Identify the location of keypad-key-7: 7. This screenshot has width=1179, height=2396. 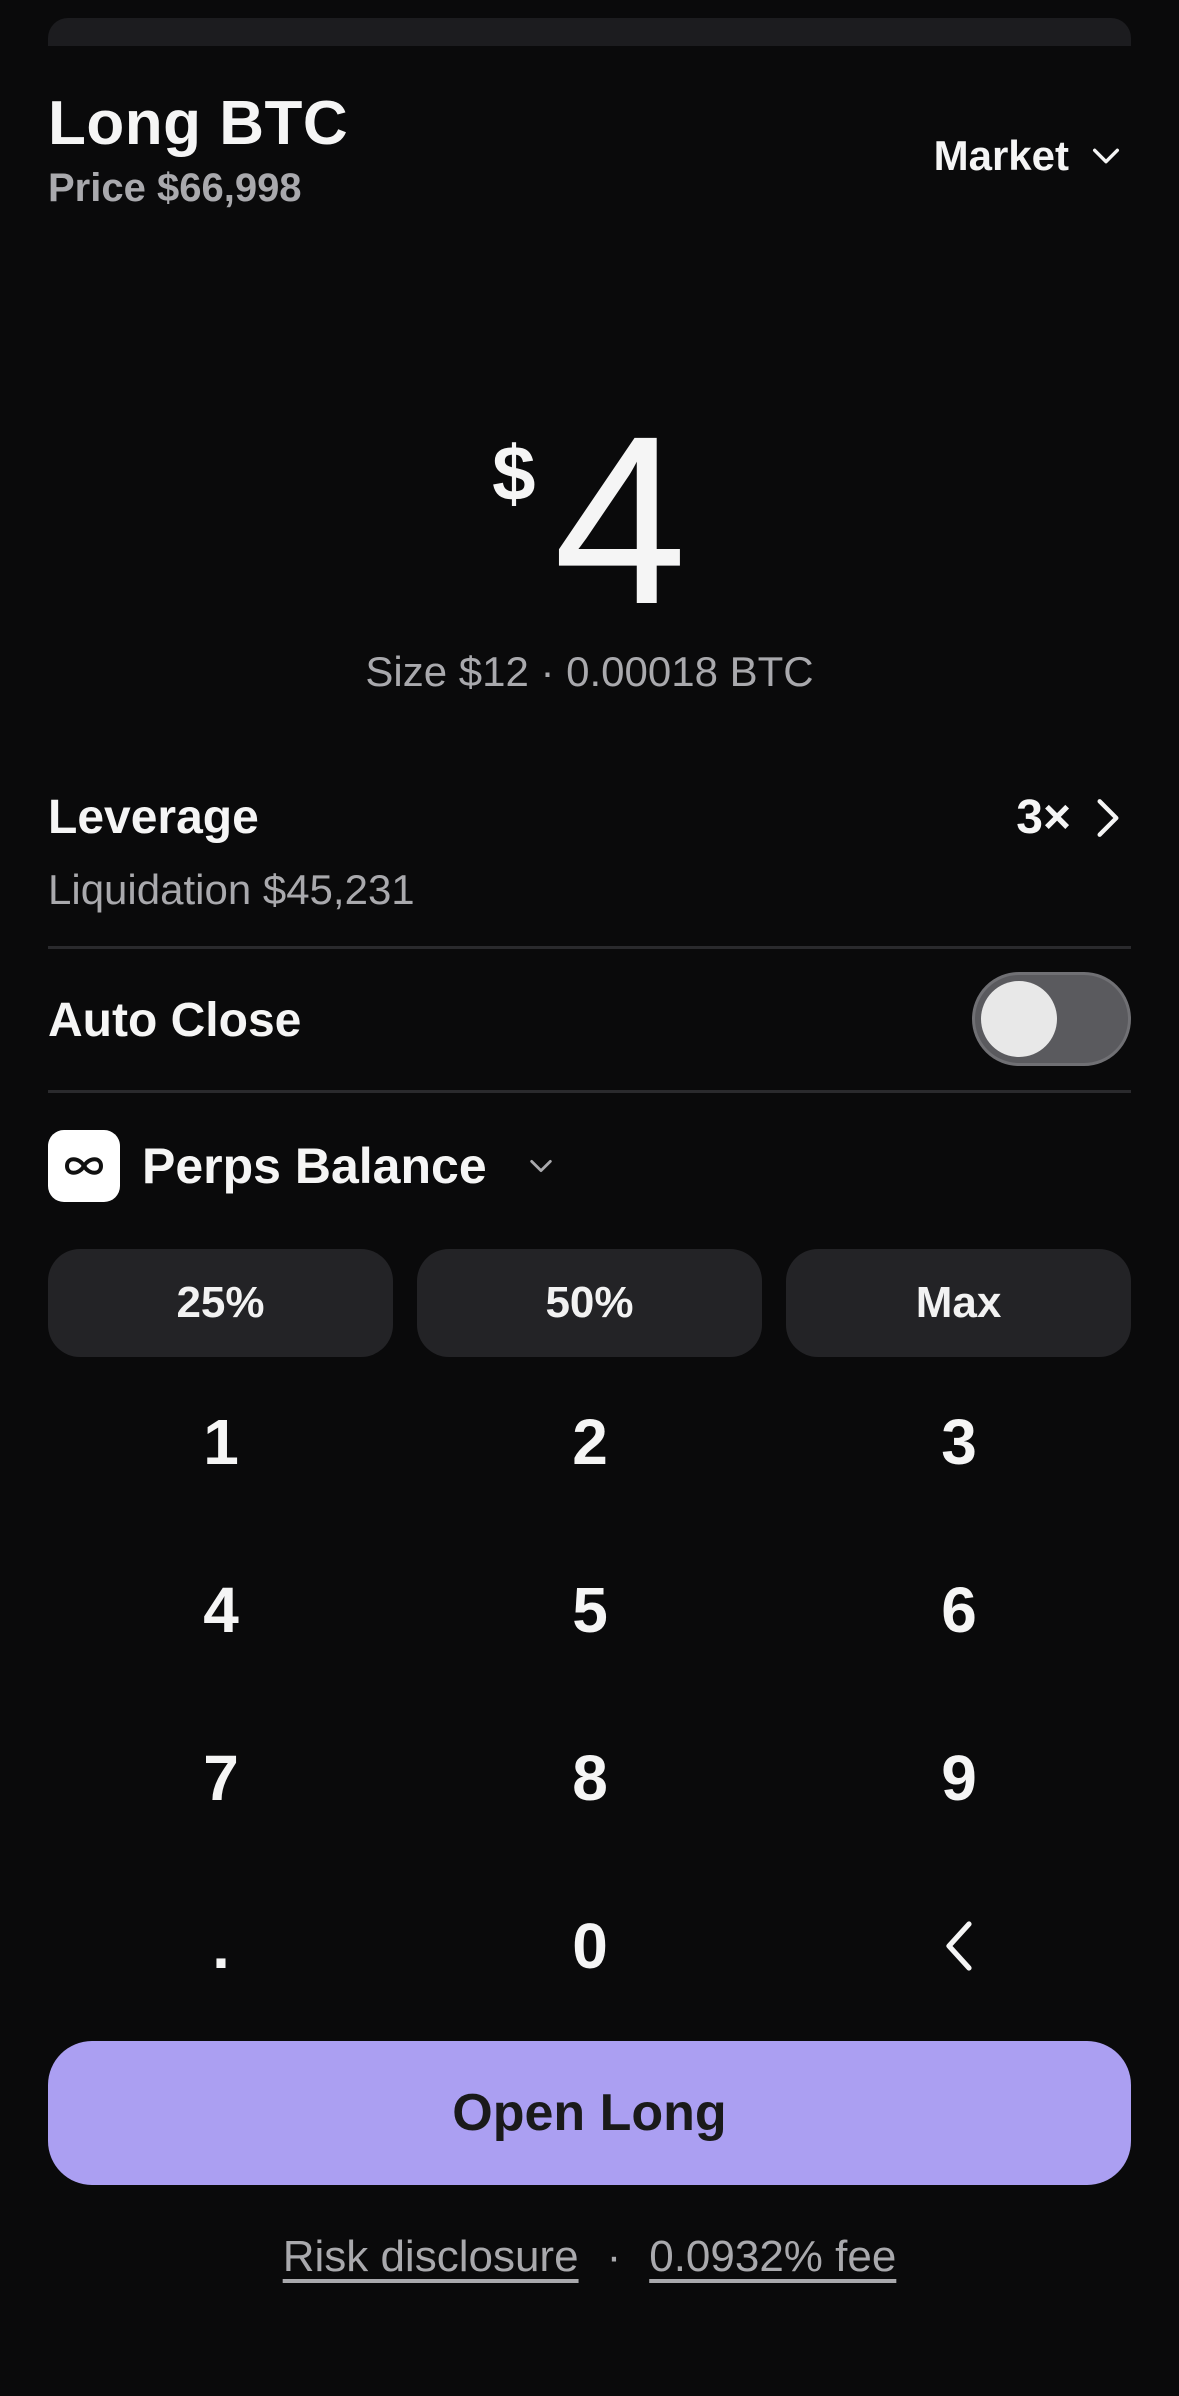
(221, 1778).